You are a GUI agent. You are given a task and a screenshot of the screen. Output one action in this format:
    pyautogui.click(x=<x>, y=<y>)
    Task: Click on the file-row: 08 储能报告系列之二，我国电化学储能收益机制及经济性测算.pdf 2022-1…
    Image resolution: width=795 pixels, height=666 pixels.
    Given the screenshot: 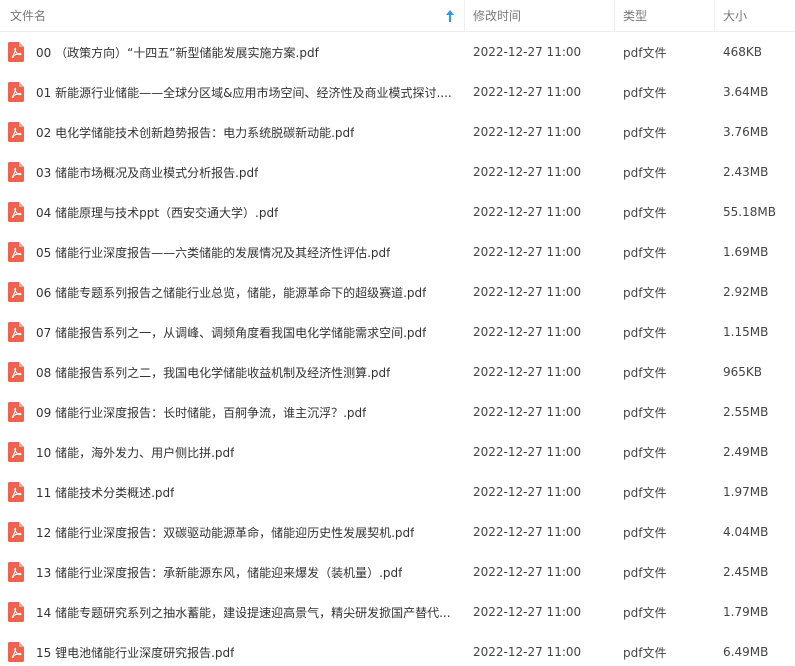 What is the action you would take?
    pyautogui.click(x=397, y=372)
    